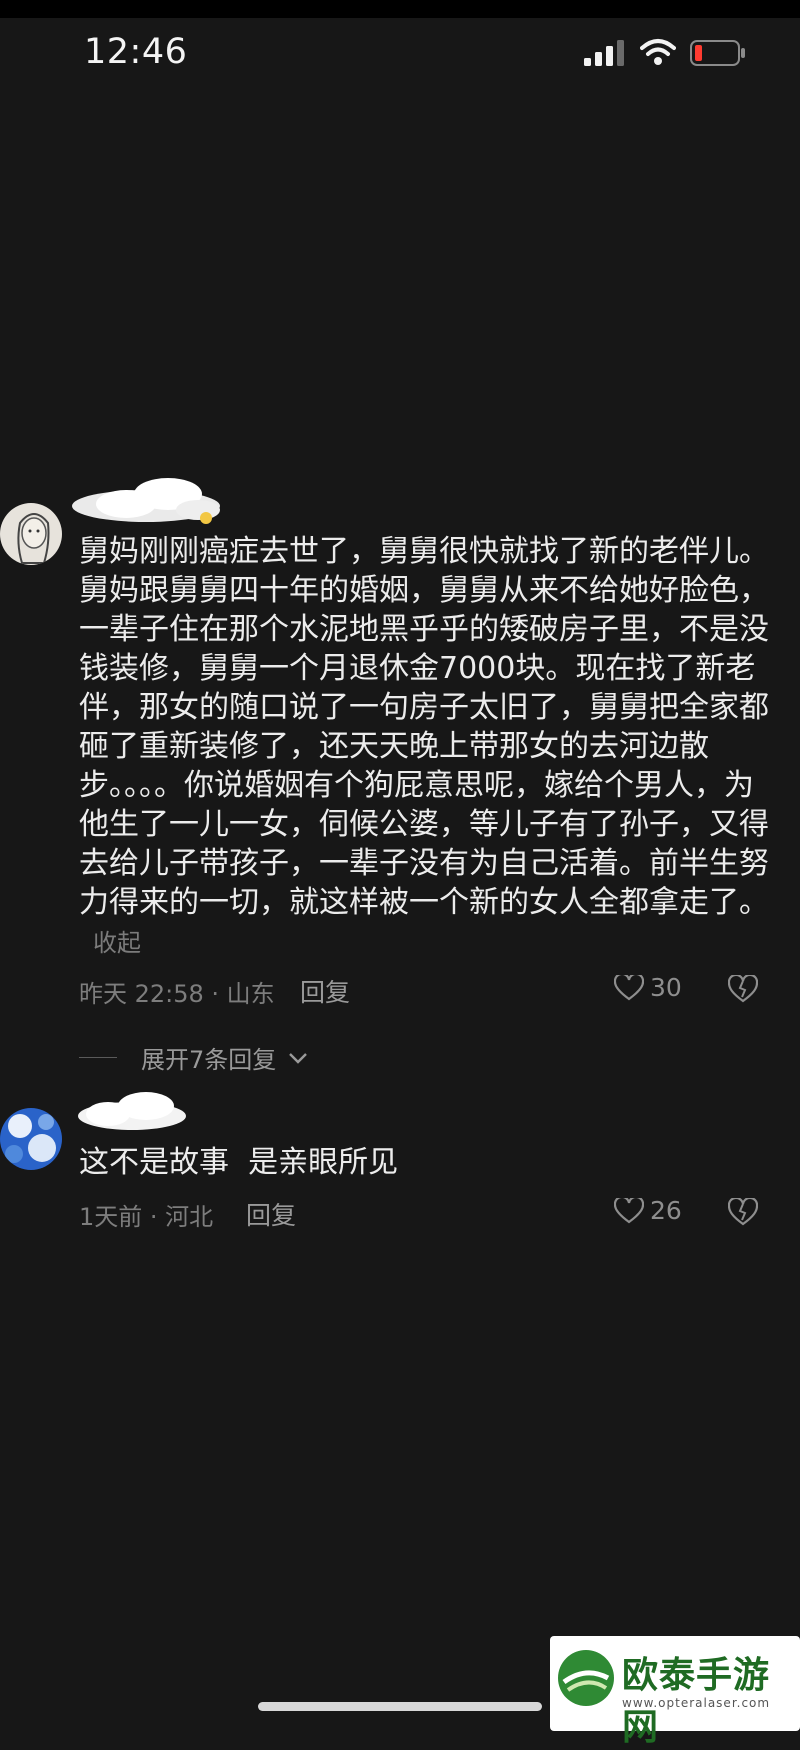  I want to click on comment-meta: 1天前 · 河北, so click(146, 1217).